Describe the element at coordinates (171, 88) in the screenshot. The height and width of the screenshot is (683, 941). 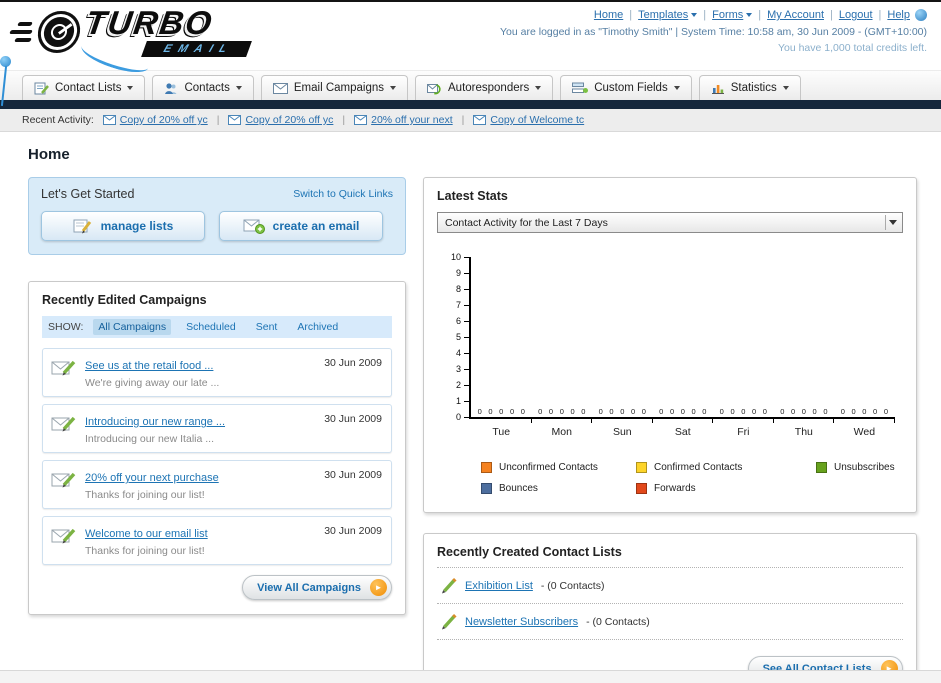
I see `contacts-icon` at that location.